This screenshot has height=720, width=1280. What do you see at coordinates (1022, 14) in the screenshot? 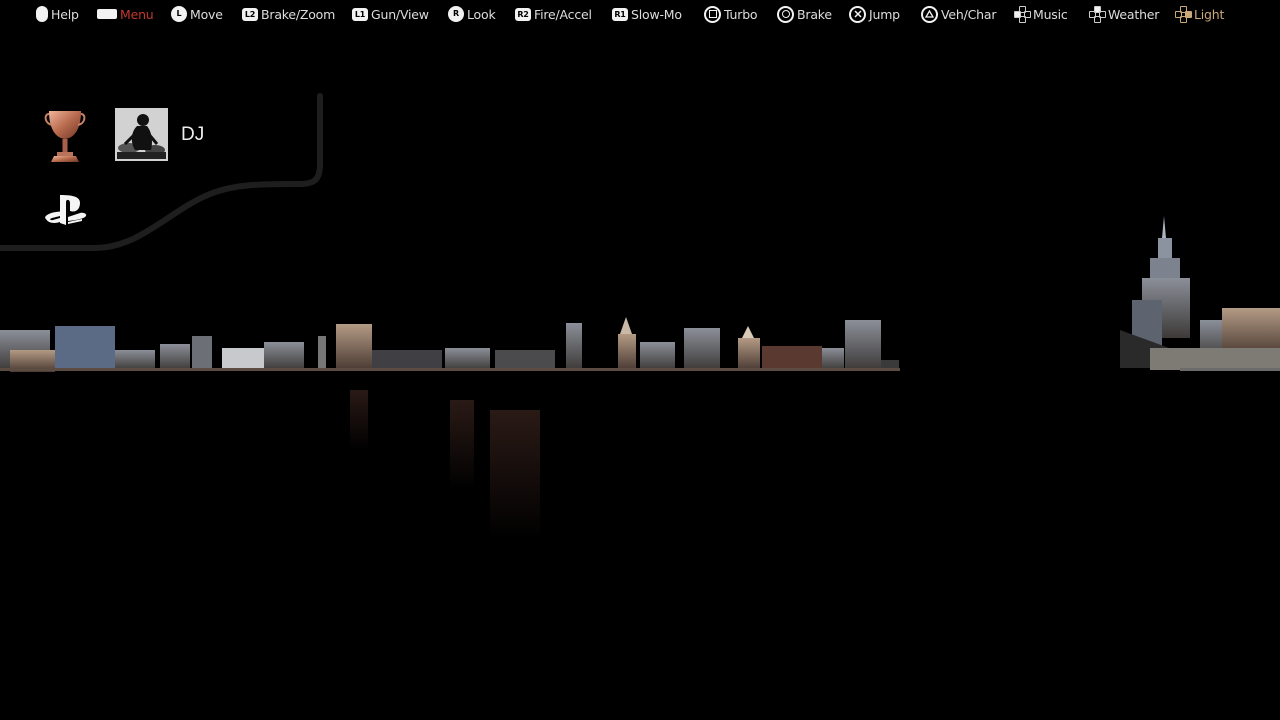
I see `dpad-left-icon` at bounding box center [1022, 14].